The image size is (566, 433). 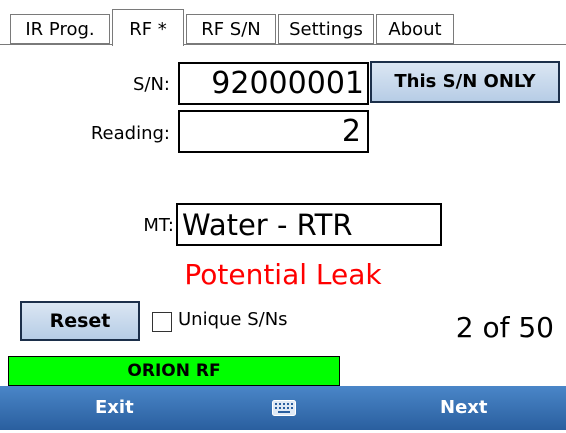 What do you see at coordinates (148, 27) in the screenshot?
I see `tab-rf: RF *` at bounding box center [148, 27].